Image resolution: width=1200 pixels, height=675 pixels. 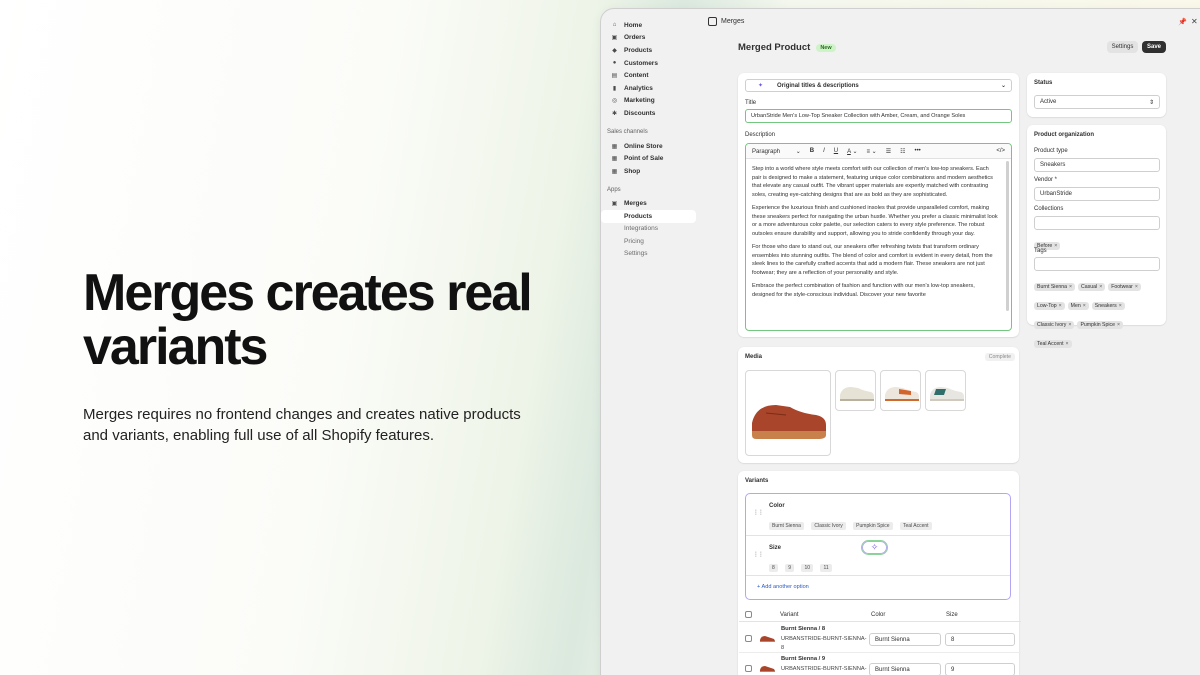 I want to click on numbered-list-icon: ☷, so click(x=903, y=151).